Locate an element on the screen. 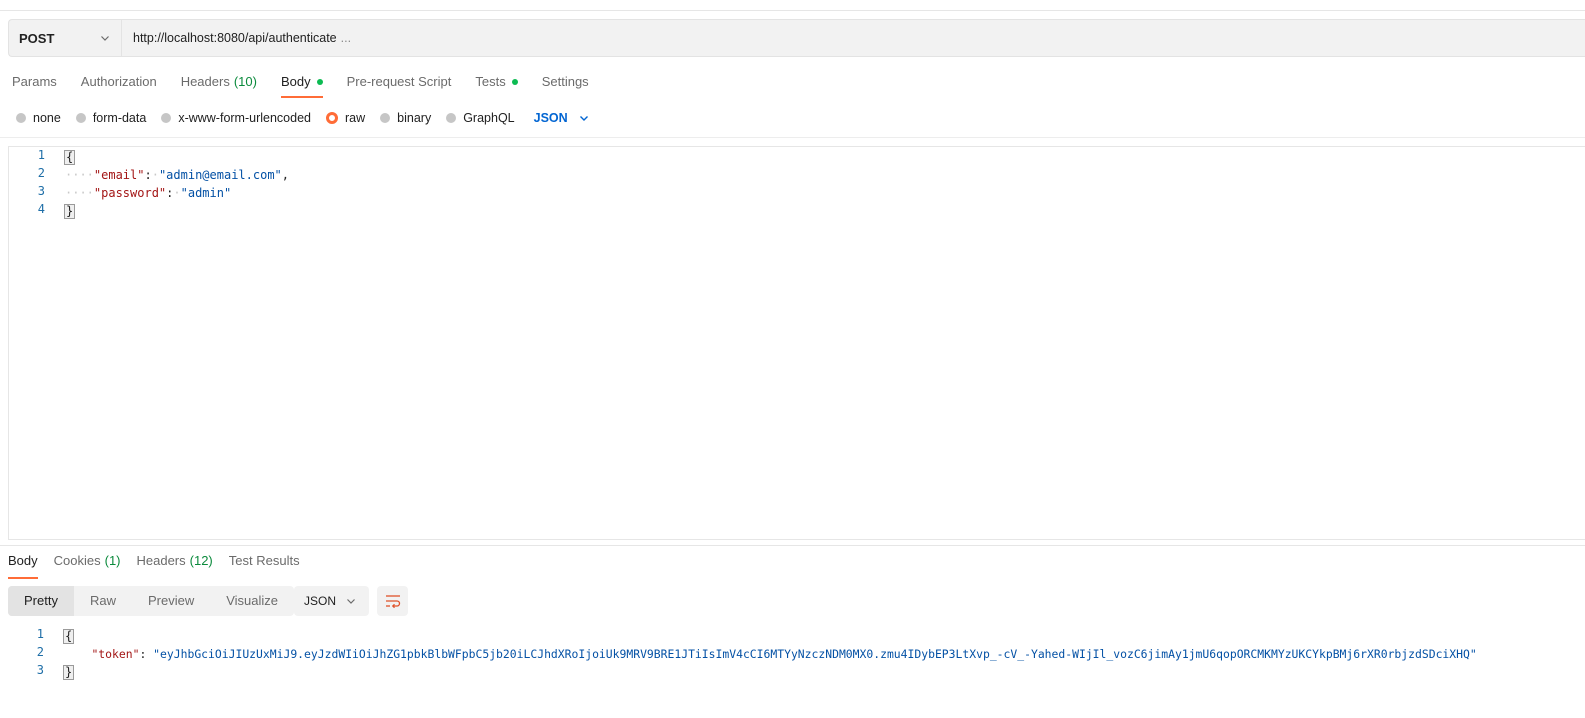  url-text: http://localhost:8080/api/authenticate is located at coordinates (235, 38).